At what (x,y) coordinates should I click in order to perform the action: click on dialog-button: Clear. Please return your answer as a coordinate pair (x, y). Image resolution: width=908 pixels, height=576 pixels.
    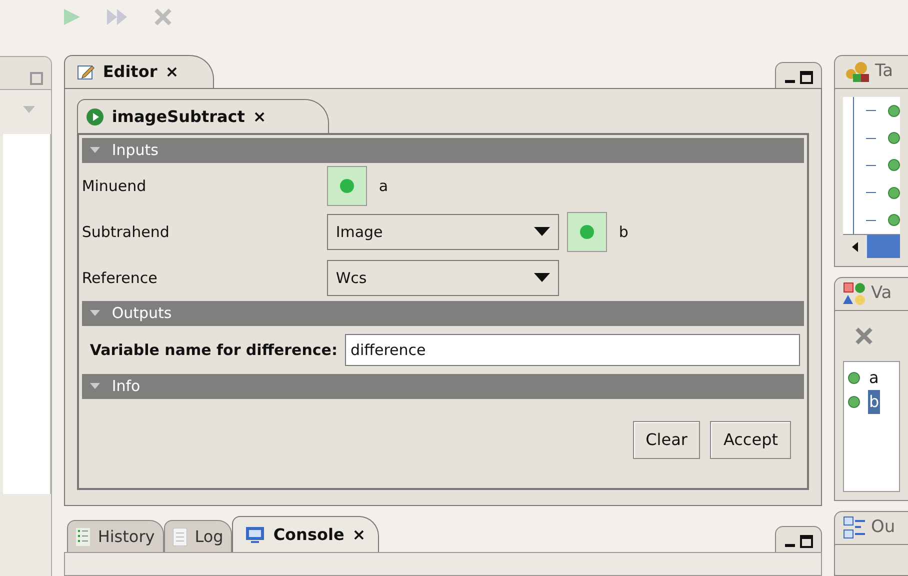
    Looking at the image, I should click on (666, 440).